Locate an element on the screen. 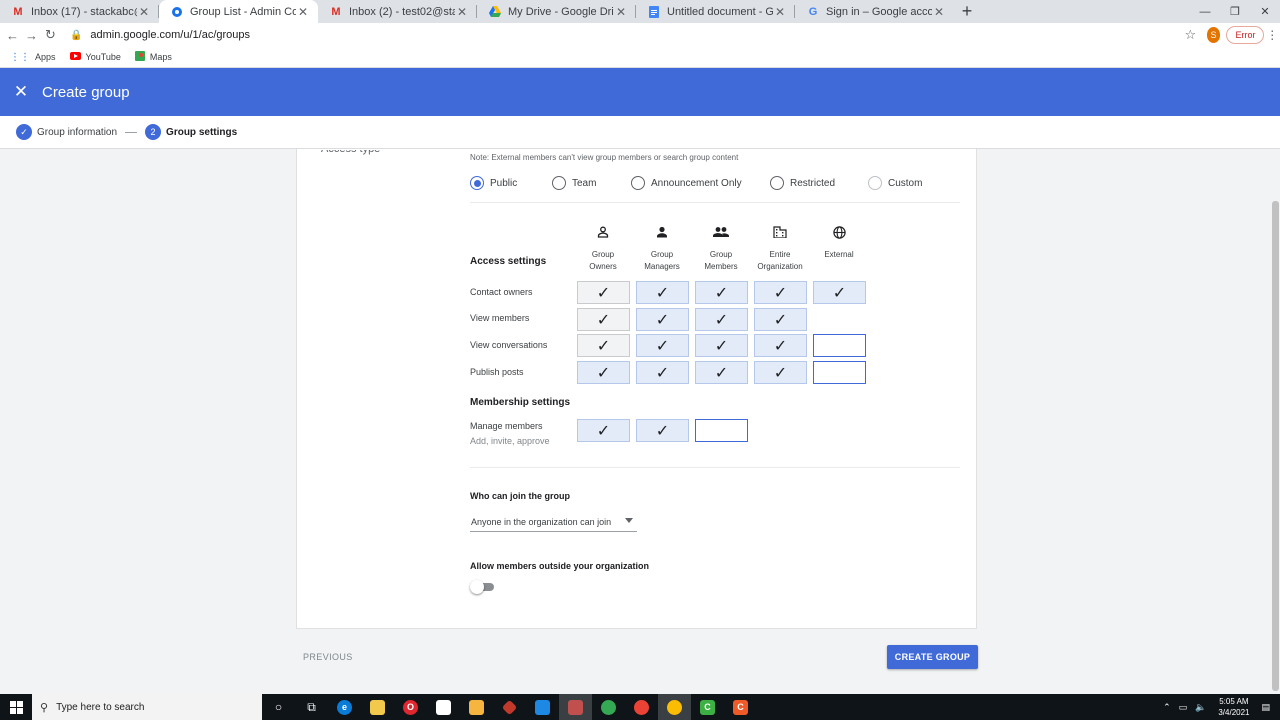 The width and height of the screenshot is (1280, 720). membership-settings-title: Membership settings is located at coordinates (520, 402).